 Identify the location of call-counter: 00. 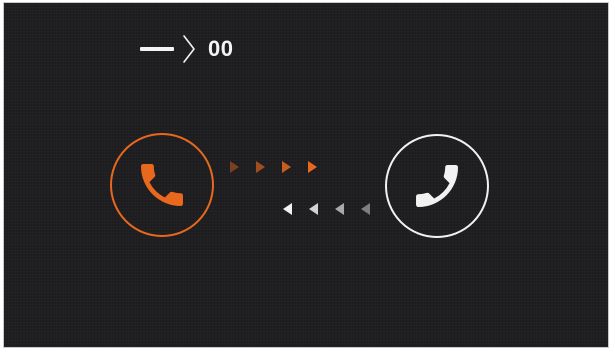
(221, 48).